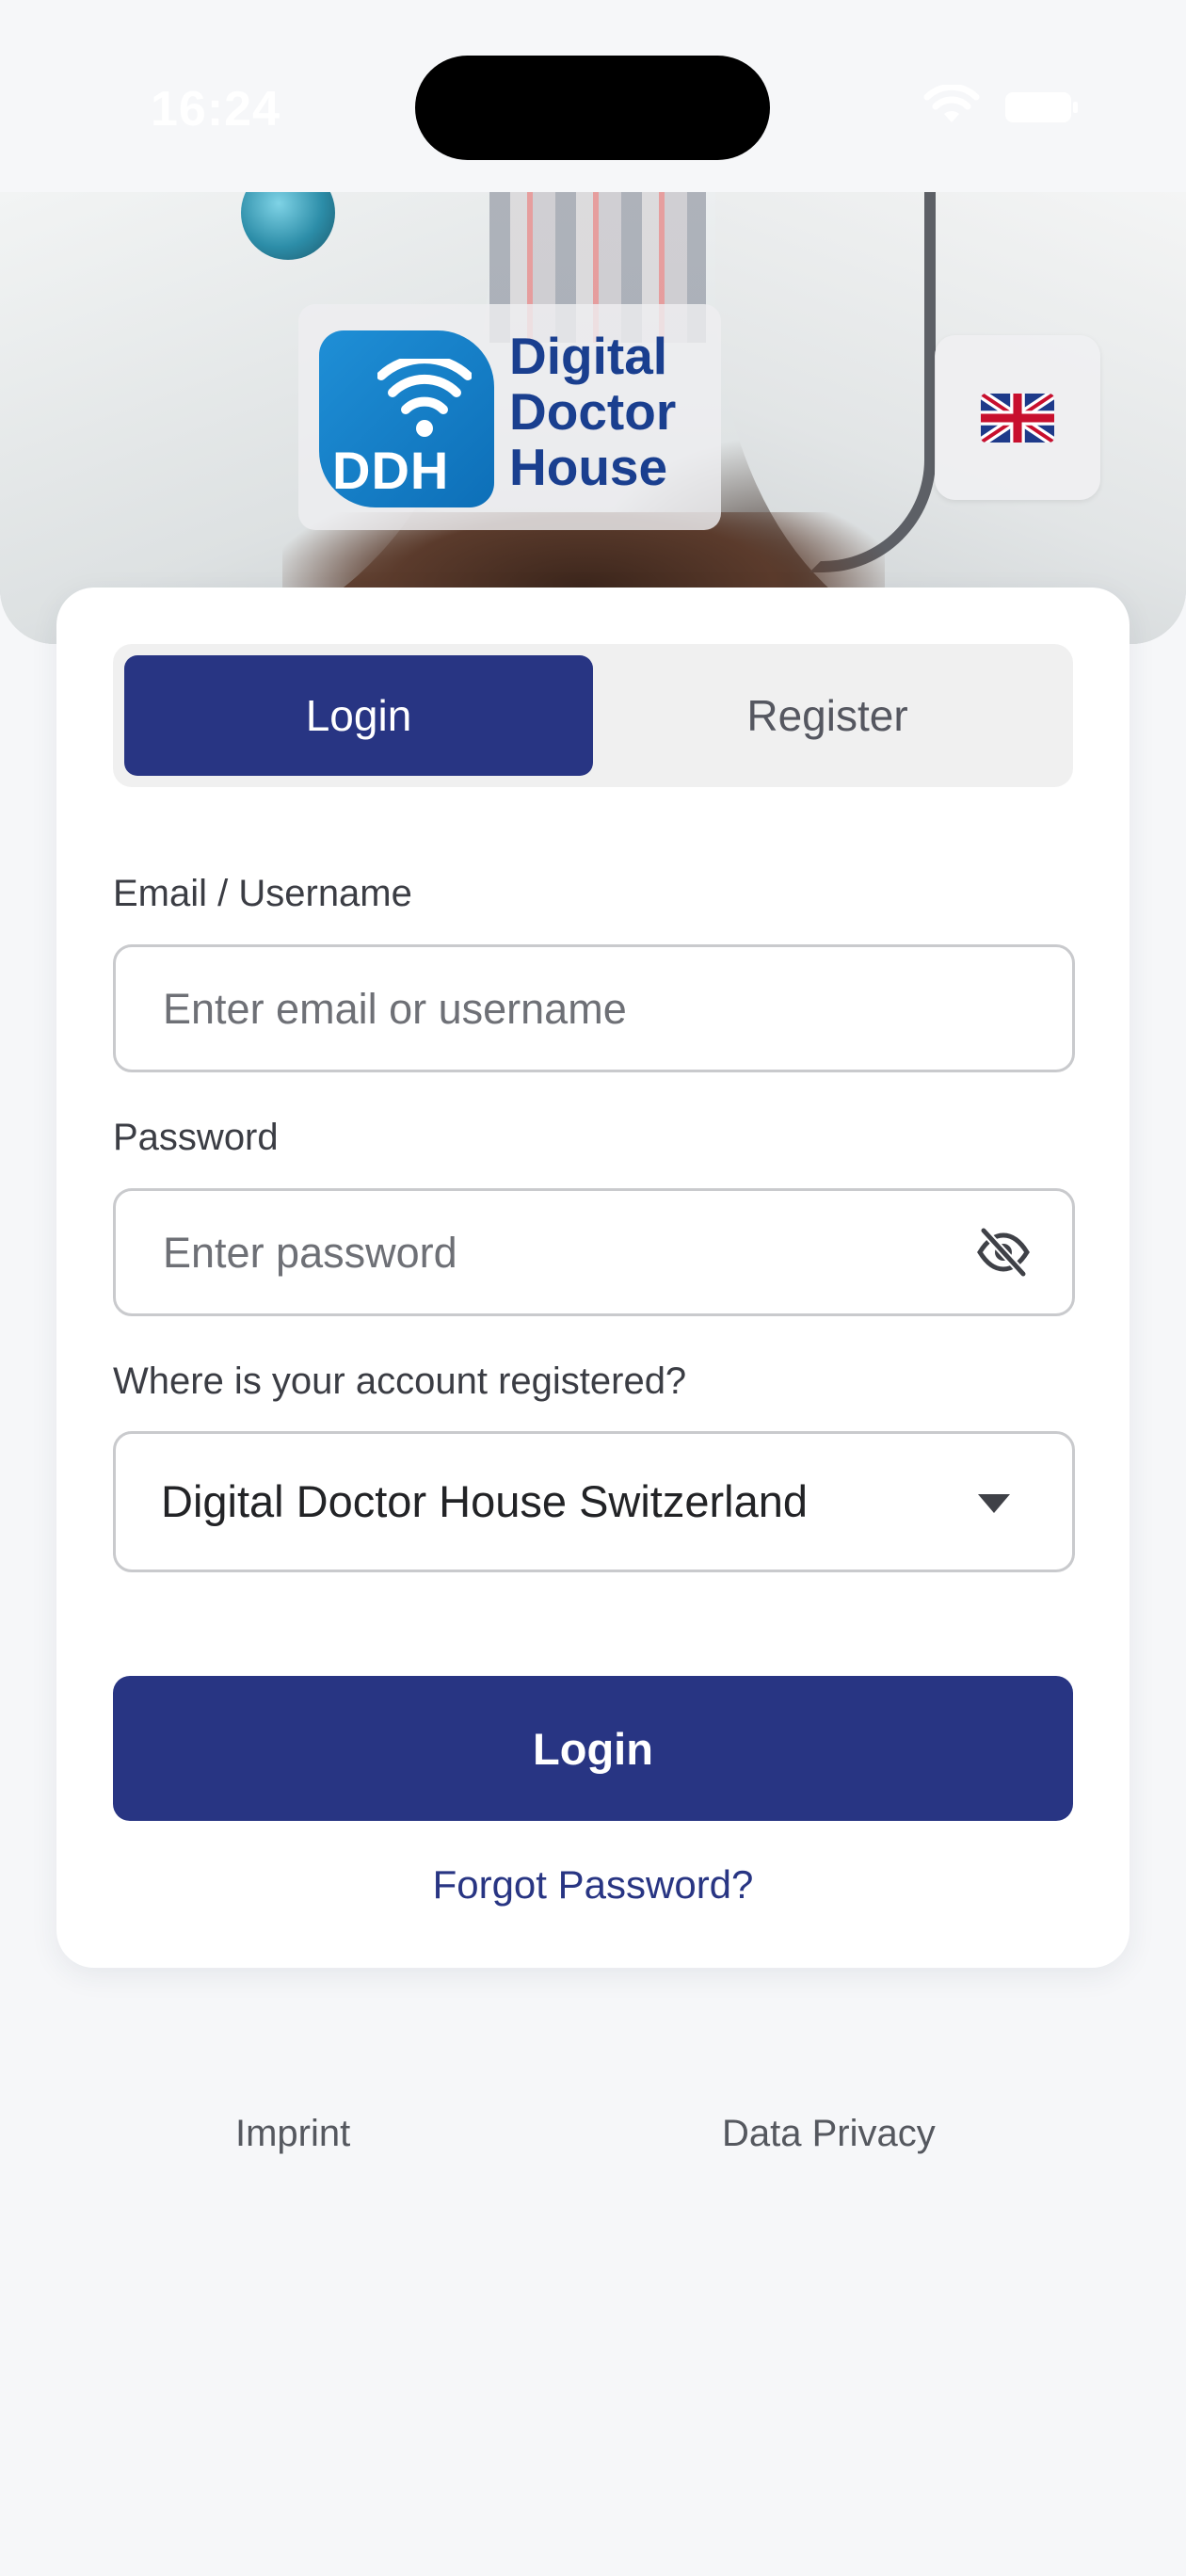 Image resolution: width=1186 pixels, height=2576 pixels. Describe the element at coordinates (577, 1253) in the screenshot. I see `password-field` at that location.